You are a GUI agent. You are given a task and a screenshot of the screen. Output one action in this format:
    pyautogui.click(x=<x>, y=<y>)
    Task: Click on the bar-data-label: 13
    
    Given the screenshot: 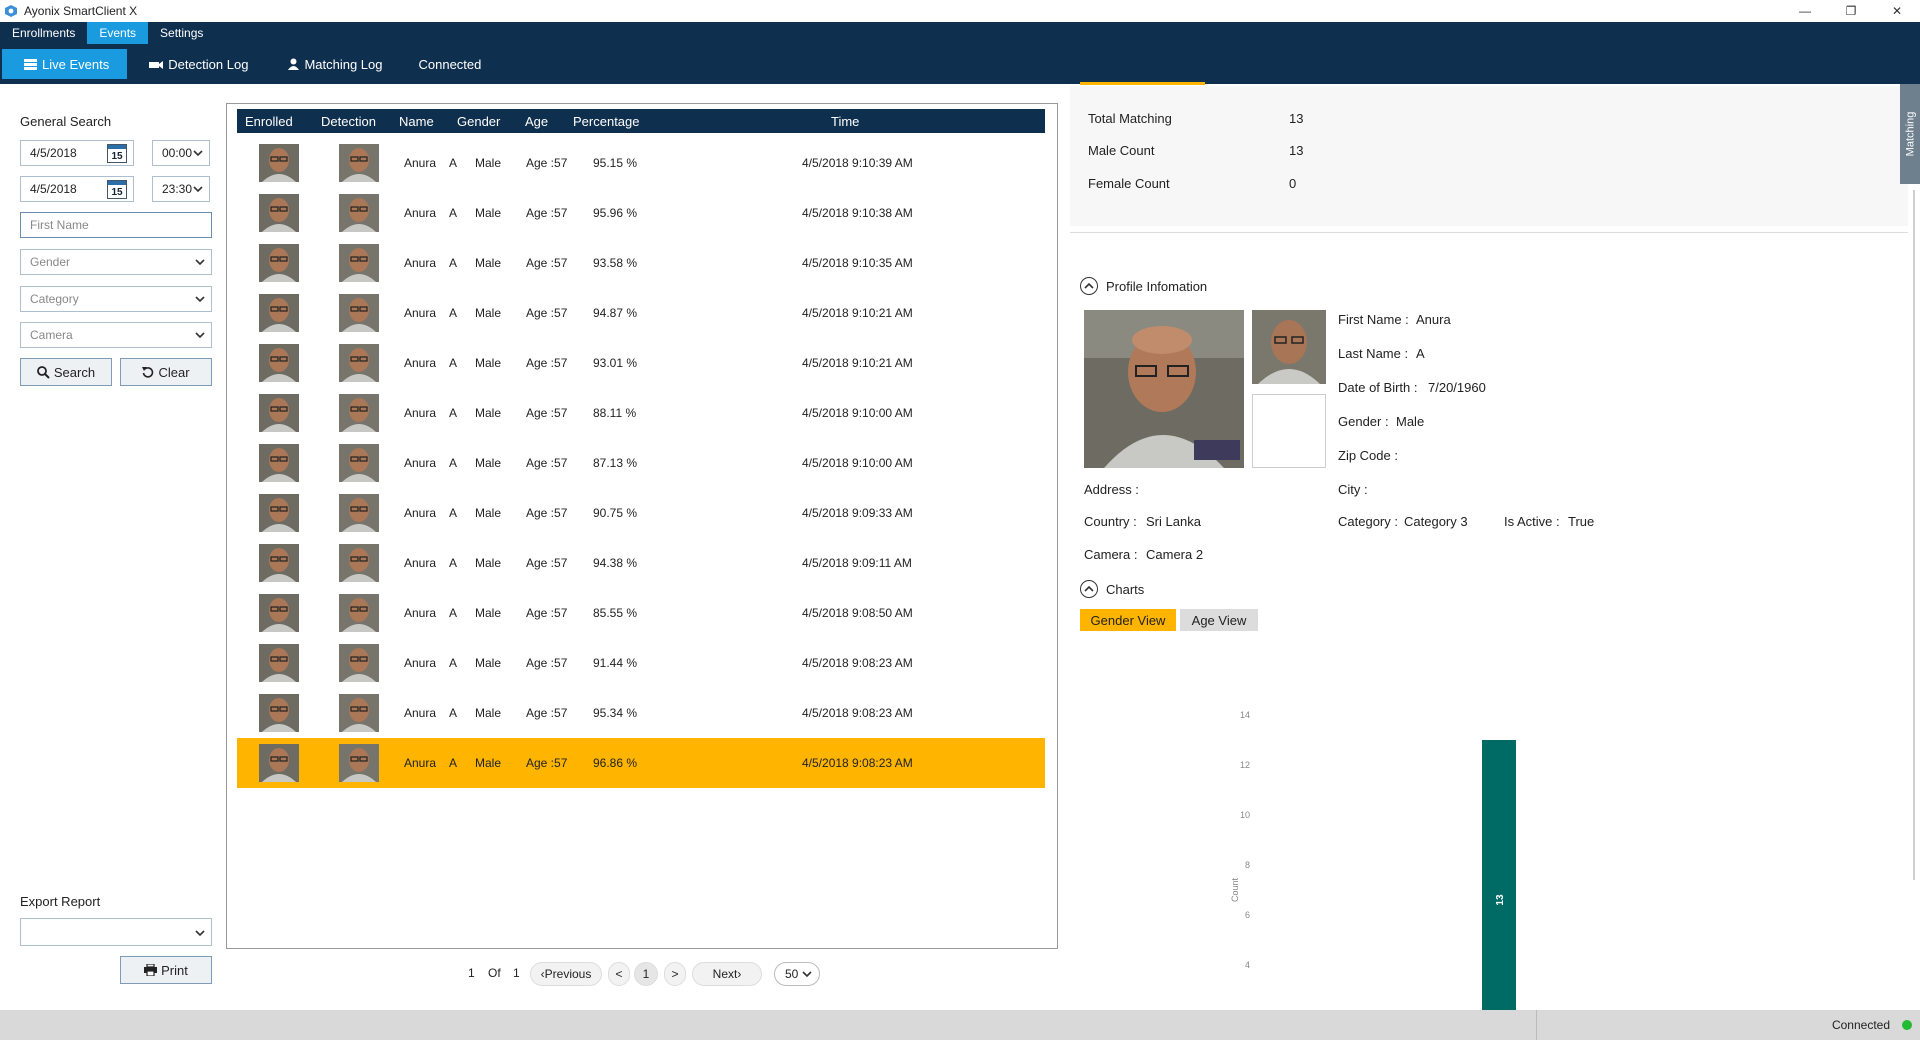 What is the action you would take?
    pyautogui.click(x=1500, y=900)
    